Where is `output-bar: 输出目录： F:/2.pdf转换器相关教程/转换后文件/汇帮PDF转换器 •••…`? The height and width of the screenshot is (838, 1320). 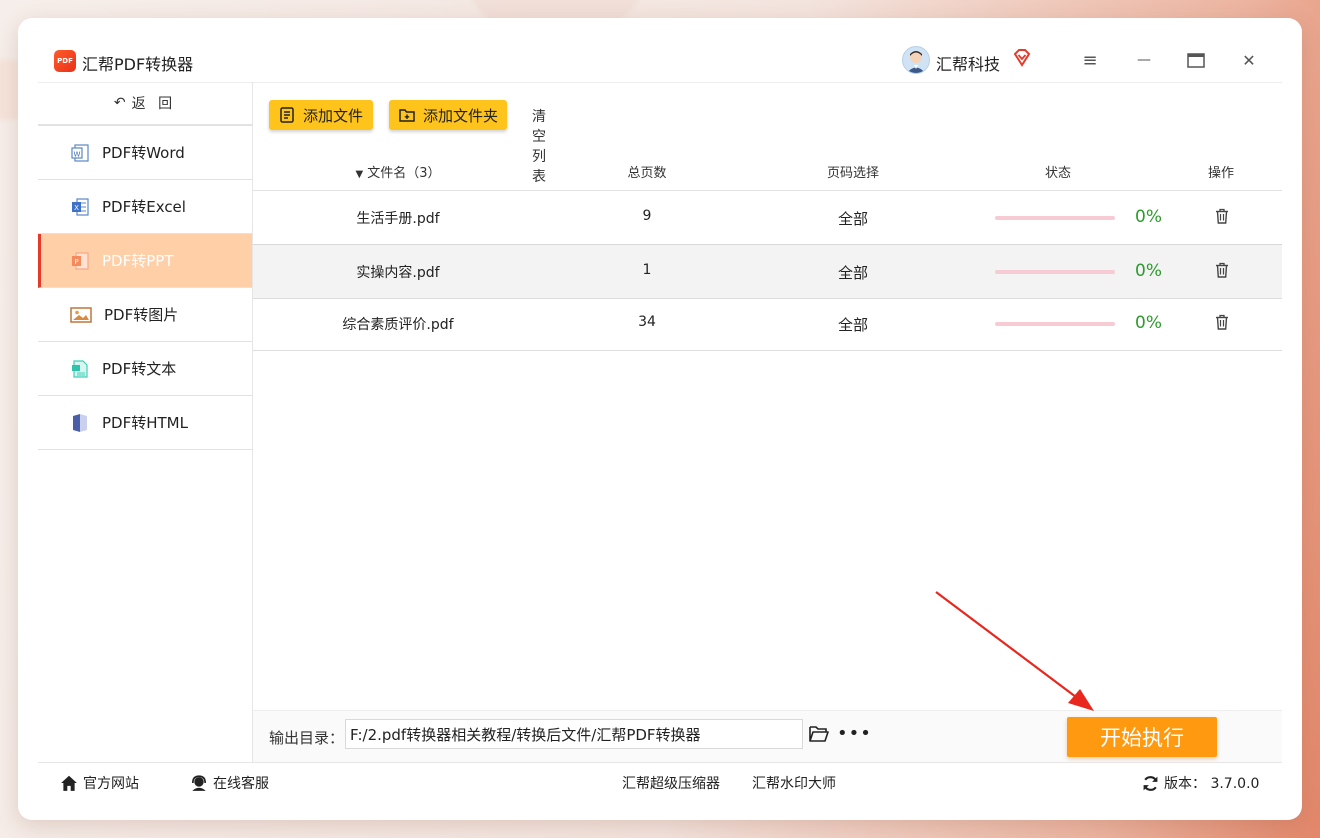
output-bar: 输出目录： F:/2.pdf转换器相关教程/转换后文件/汇帮PDF转换器 •••… is located at coordinates (767, 736).